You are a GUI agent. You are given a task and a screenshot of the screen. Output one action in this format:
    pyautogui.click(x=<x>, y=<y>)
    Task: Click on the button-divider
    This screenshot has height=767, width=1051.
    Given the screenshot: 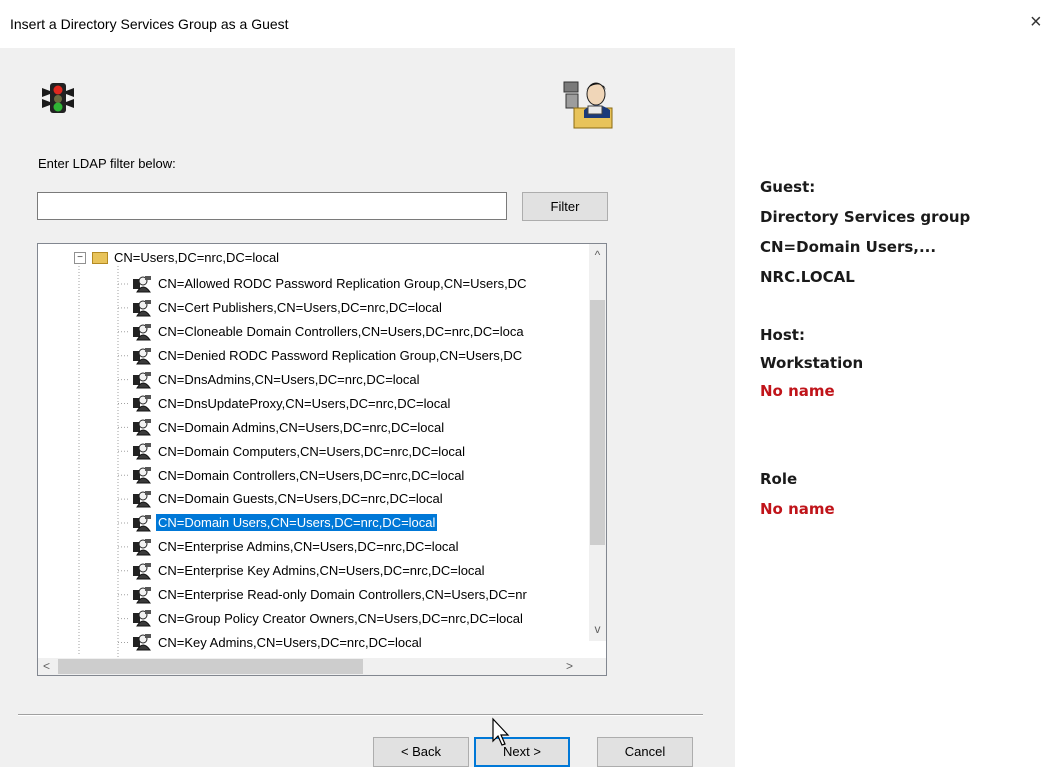 What is the action you would take?
    pyautogui.click(x=360, y=715)
    